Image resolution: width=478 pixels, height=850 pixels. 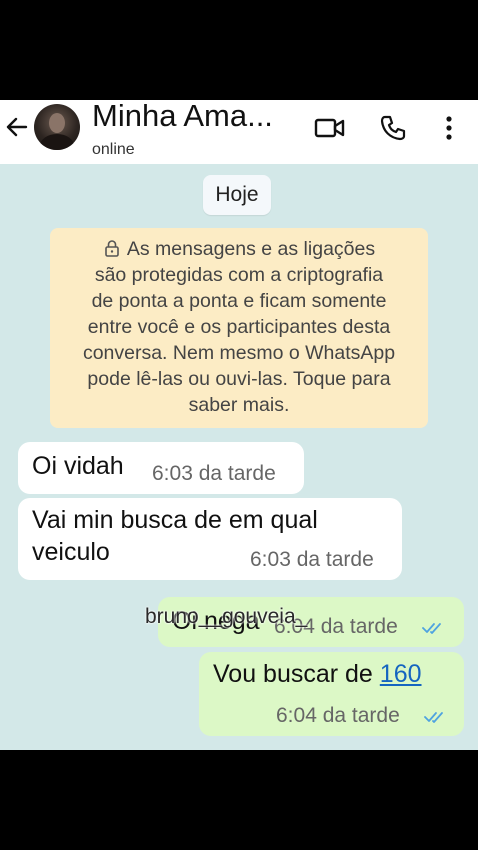 What do you see at coordinates (239, 405) in the screenshot?
I see `notice-line: saber mais.` at bounding box center [239, 405].